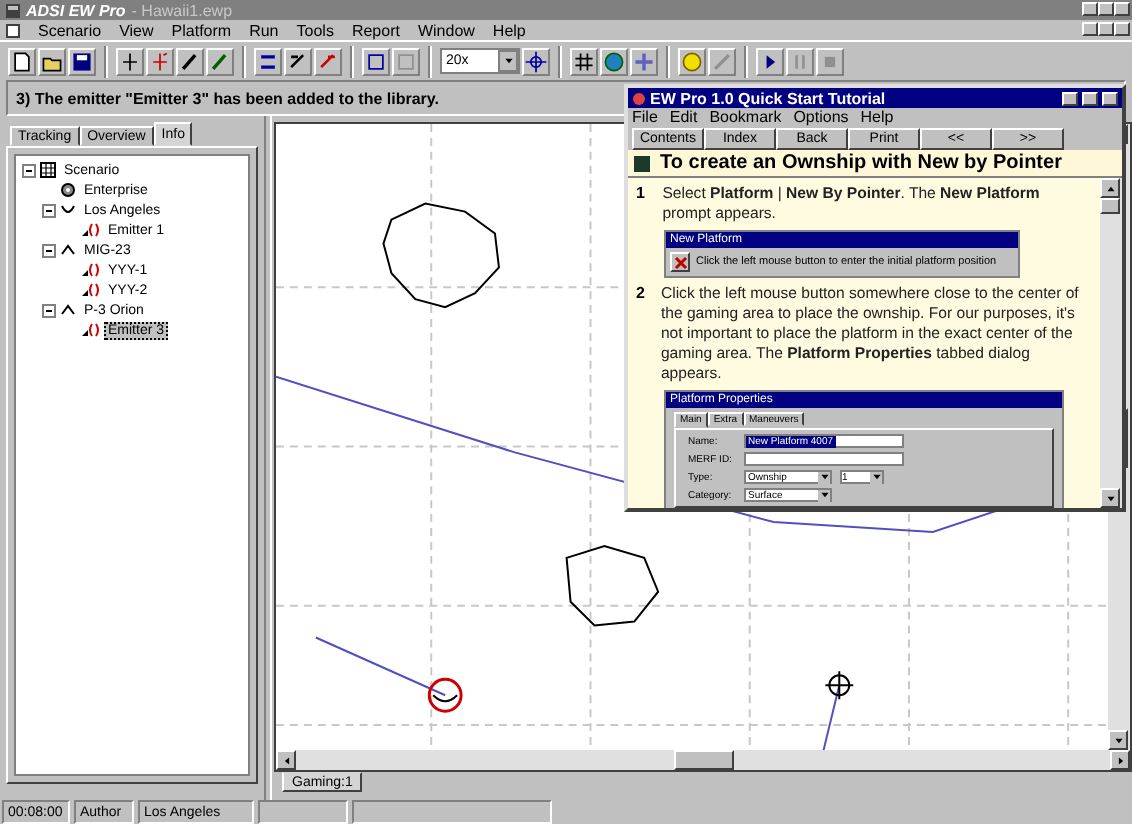 The height and width of the screenshot is (824, 1132). What do you see at coordinates (645, 117) in the screenshot?
I see `menu-item: File` at bounding box center [645, 117].